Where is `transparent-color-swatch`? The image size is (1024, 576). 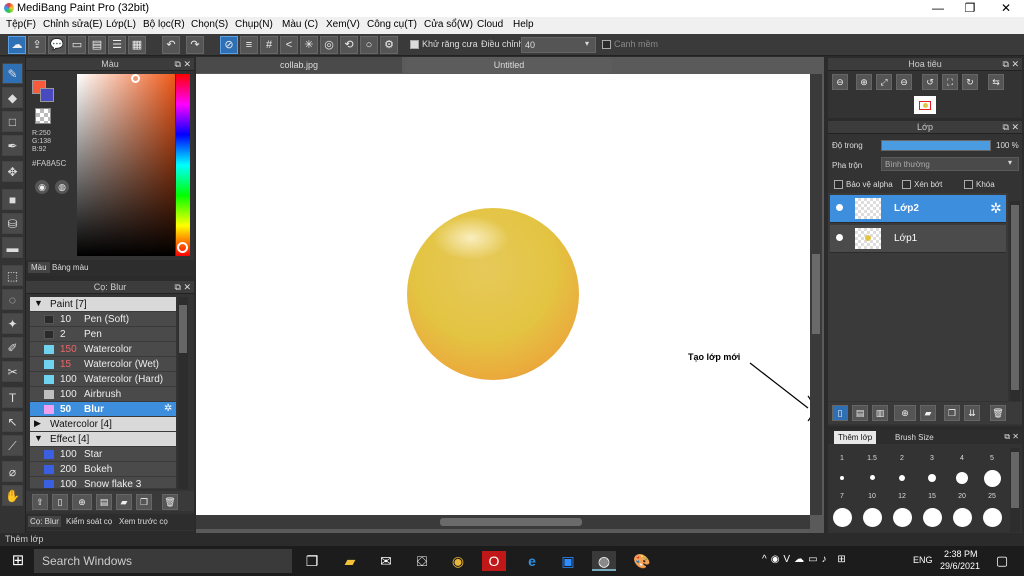
transparent-color-swatch is located at coordinates (43, 116).